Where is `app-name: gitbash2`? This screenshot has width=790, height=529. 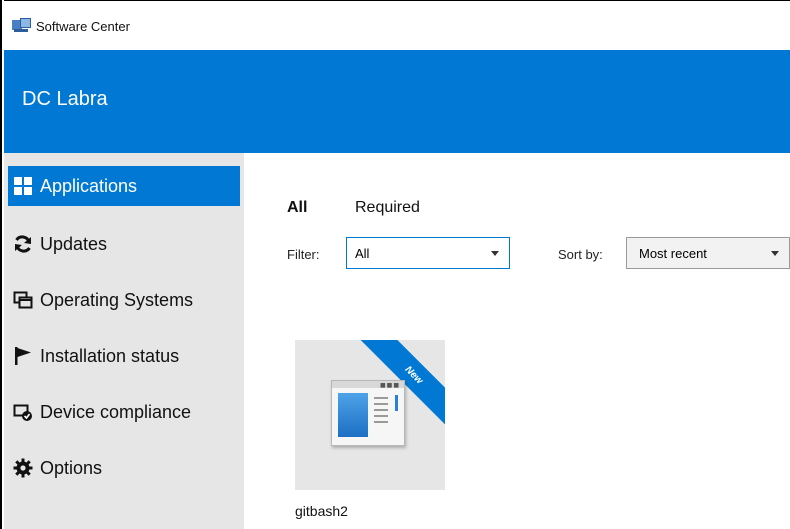
app-name: gitbash2 is located at coordinates (321, 511).